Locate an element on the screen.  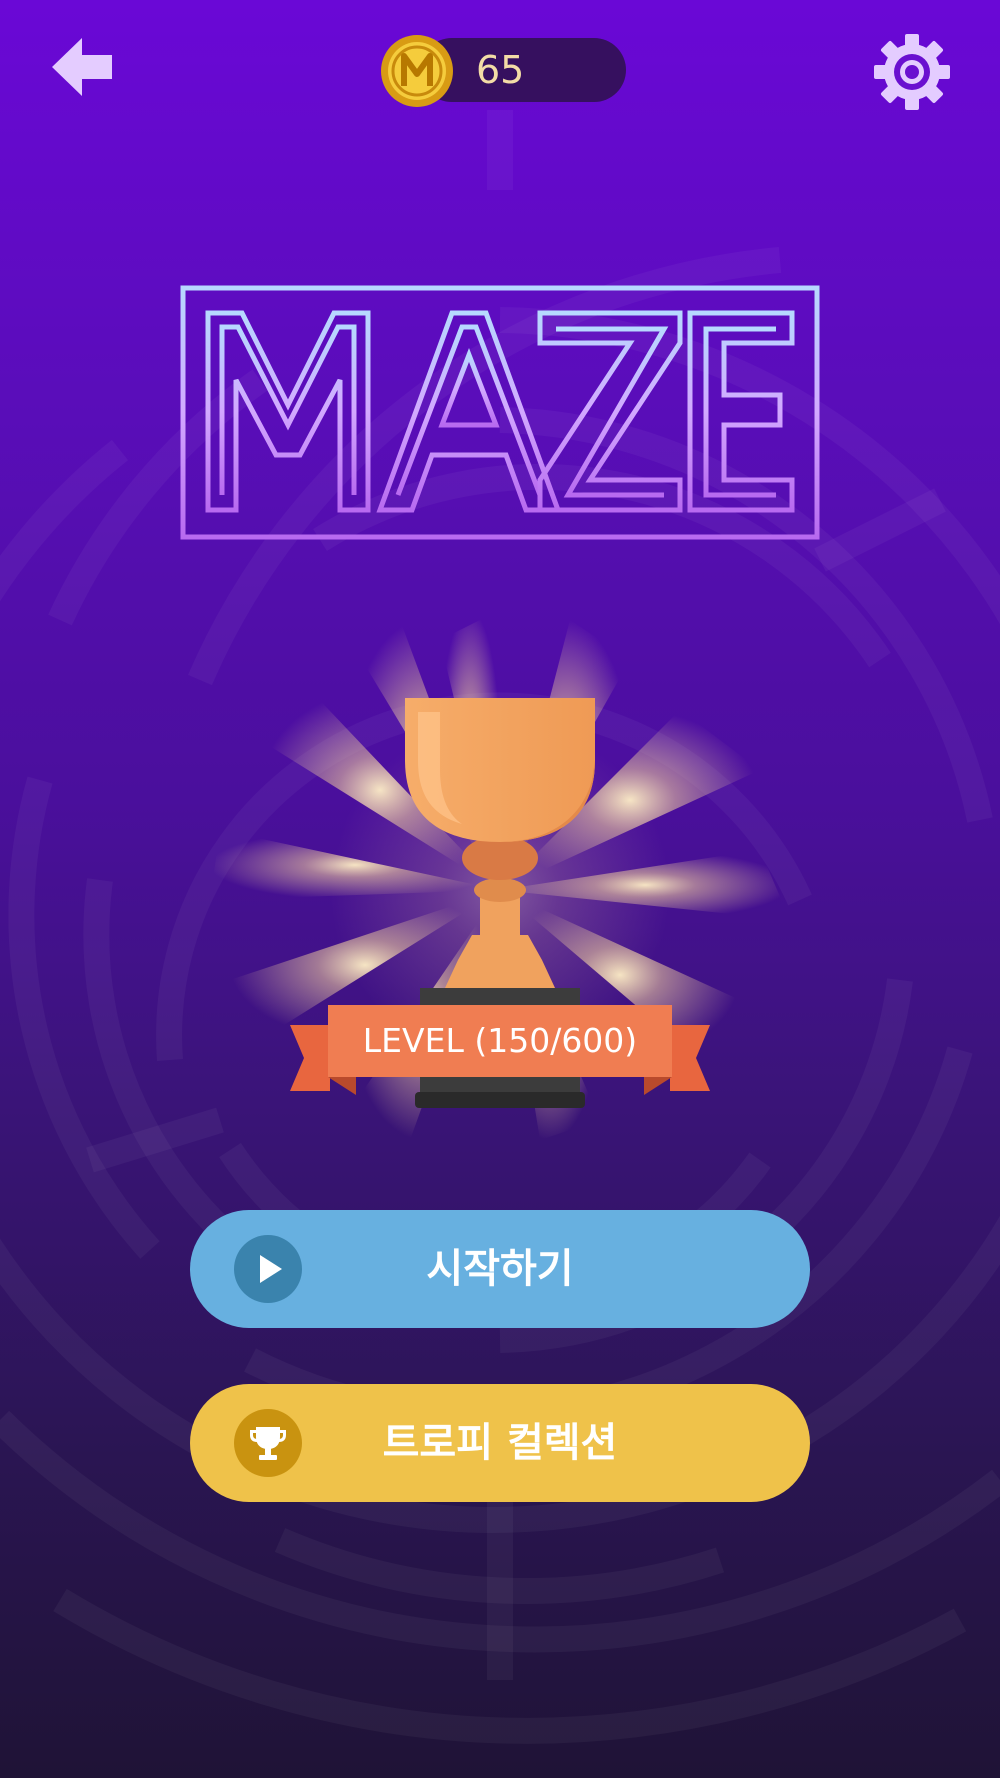
gear-icon is located at coordinates (912, 72).